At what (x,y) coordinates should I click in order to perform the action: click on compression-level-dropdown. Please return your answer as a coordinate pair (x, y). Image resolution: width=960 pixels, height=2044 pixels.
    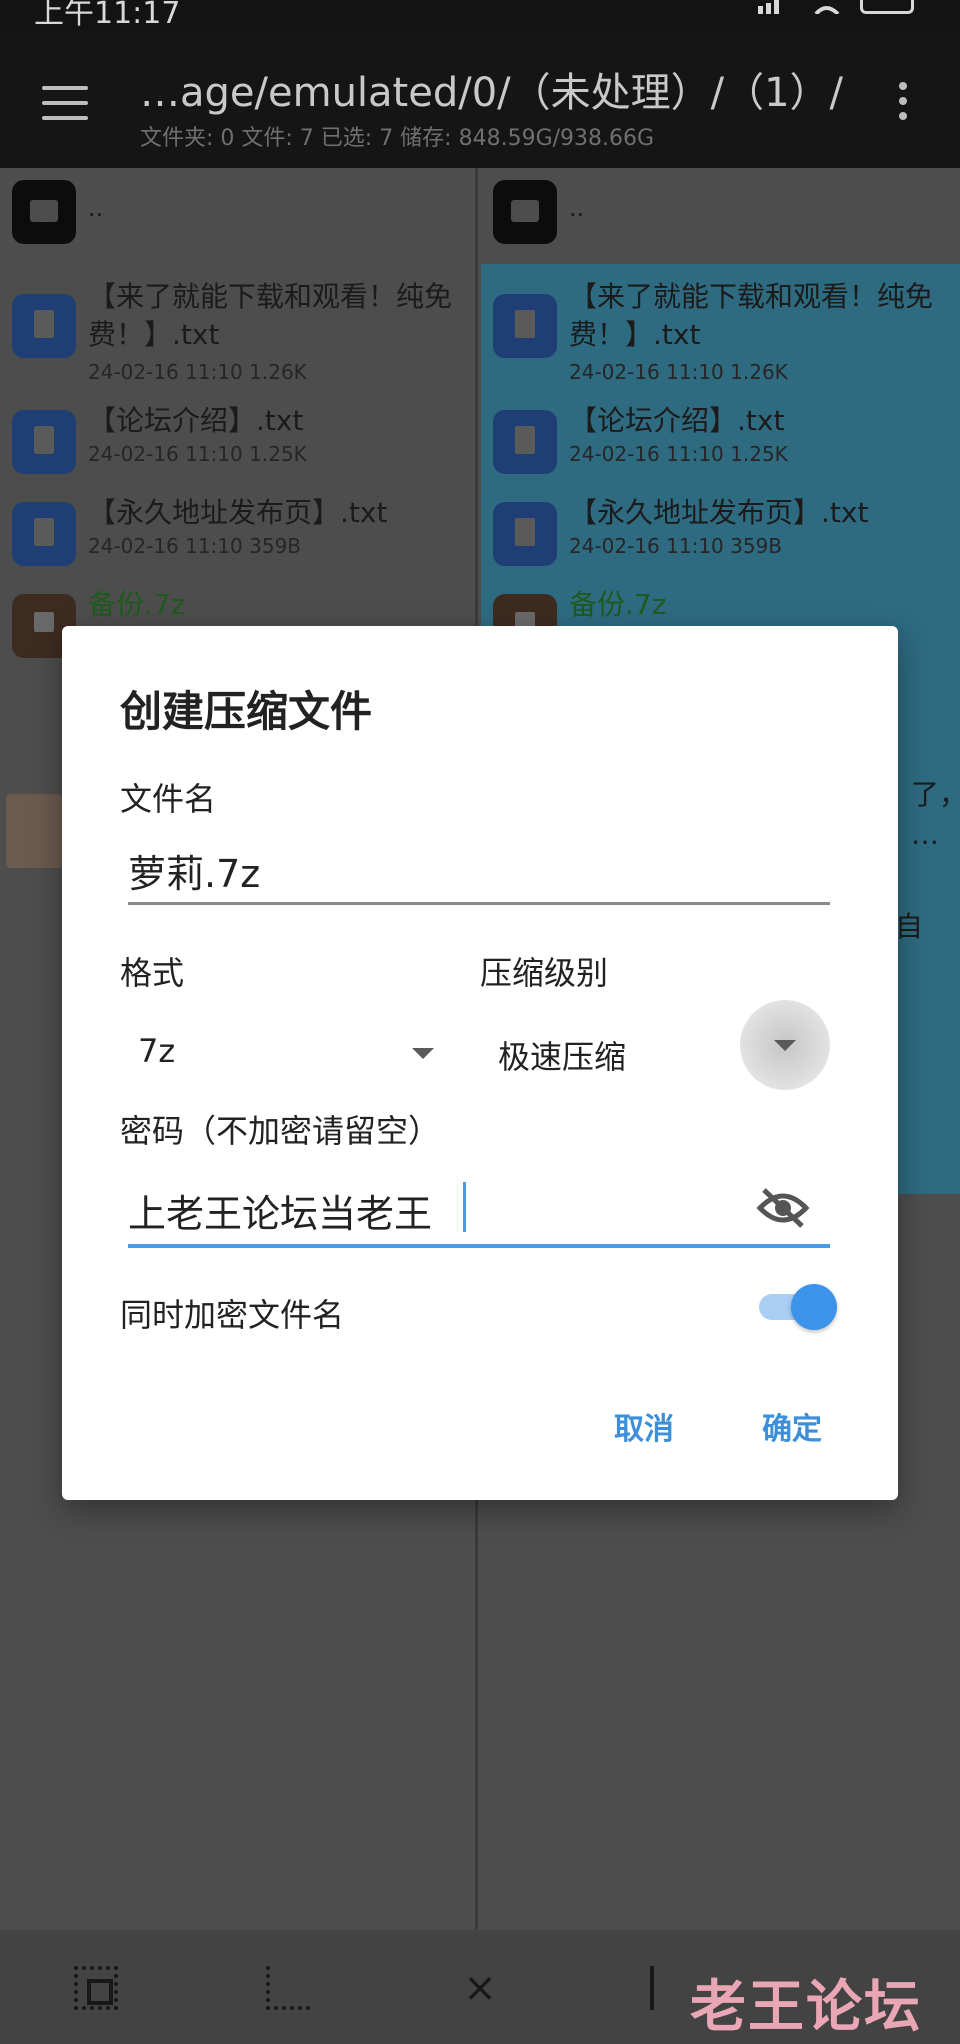
    Looking at the image, I should click on (785, 1045).